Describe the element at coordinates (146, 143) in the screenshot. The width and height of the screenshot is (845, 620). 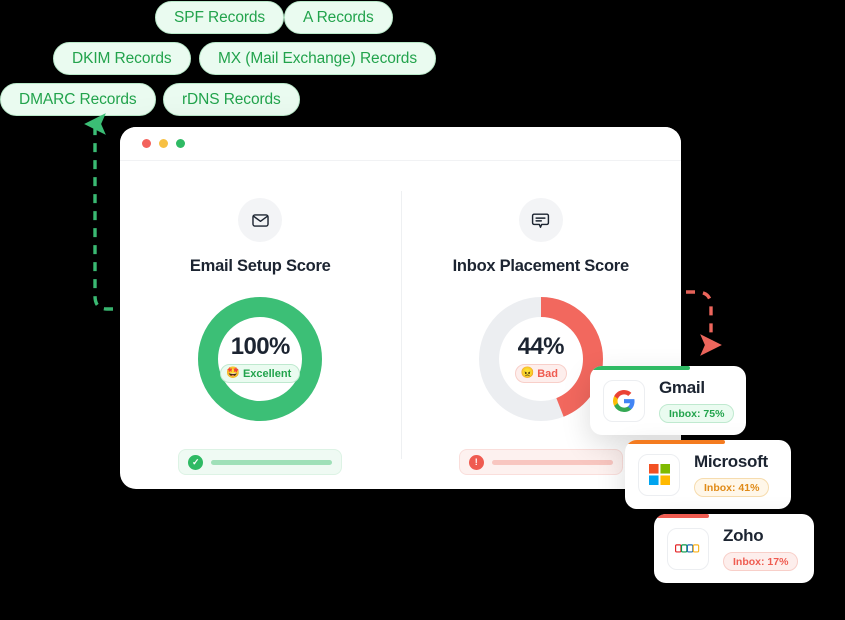
I see `window-dot-close` at that location.